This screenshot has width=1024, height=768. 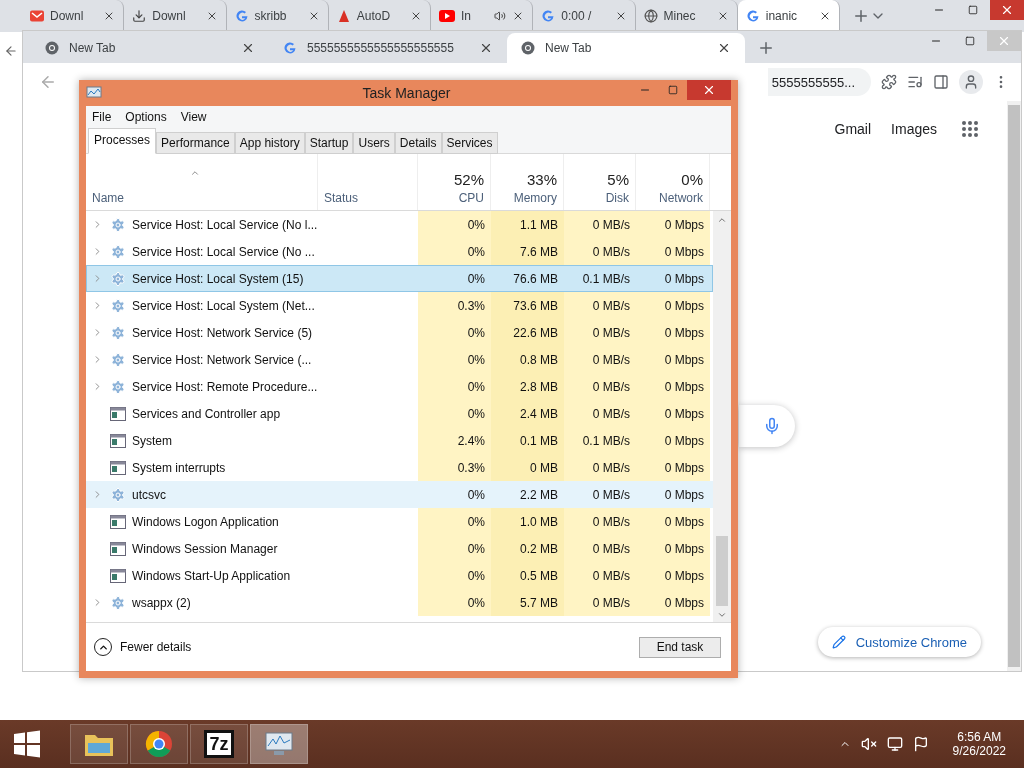 What do you see at coordinates (399, 521) in the screenshot?
I see `process-row: Windows Logon Application 0% 1.0 MB 0 MB/s 0 Mbps` at bounding box center [399, 521].